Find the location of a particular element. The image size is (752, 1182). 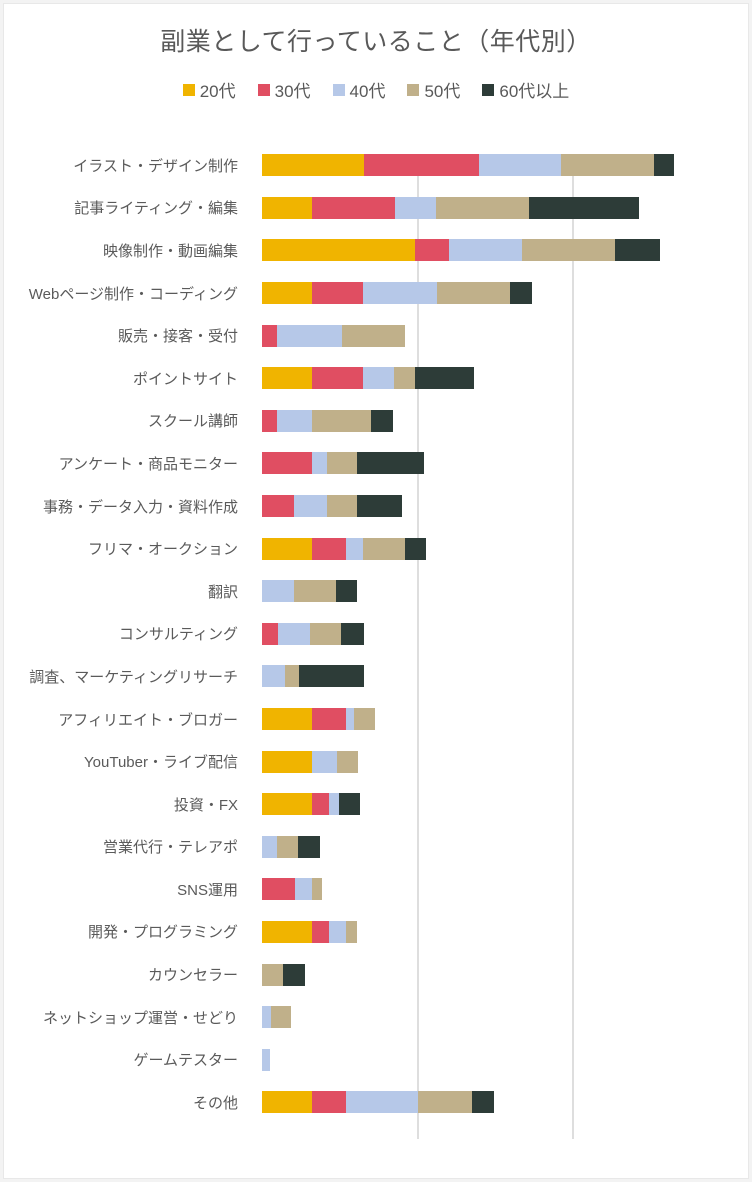

legend-item: 40代 is located at coordinates (358, 89).